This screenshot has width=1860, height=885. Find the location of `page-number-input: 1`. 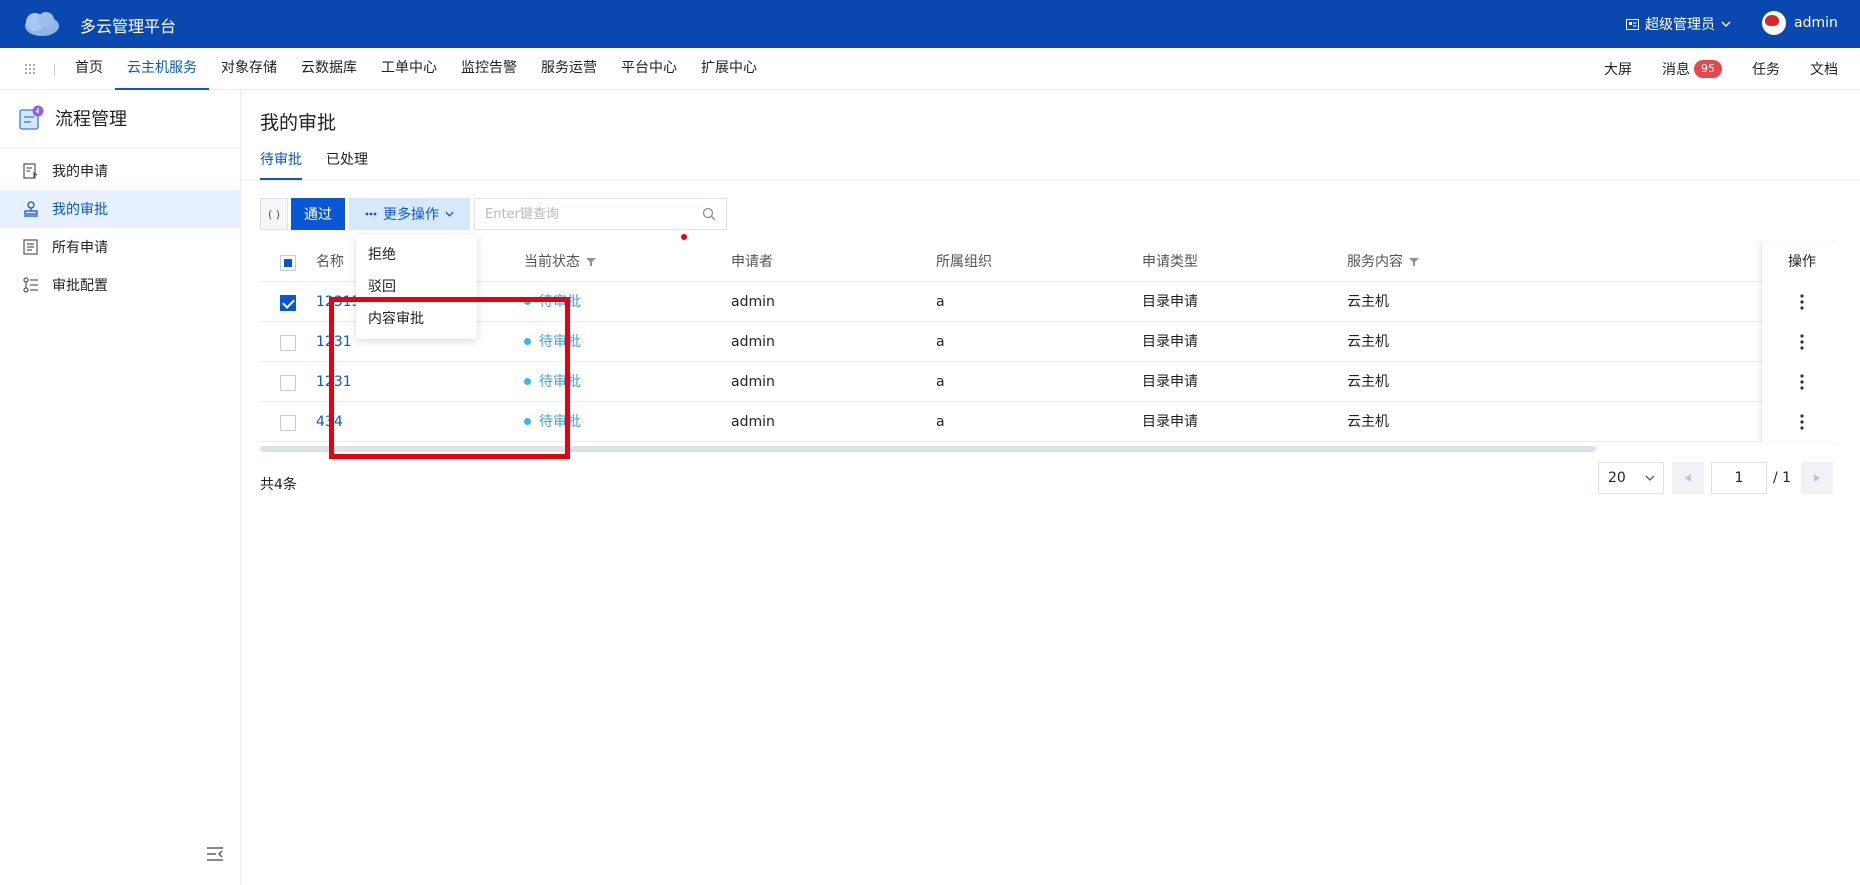

page-number-input: 1 is located at coordinates (1739, 478).